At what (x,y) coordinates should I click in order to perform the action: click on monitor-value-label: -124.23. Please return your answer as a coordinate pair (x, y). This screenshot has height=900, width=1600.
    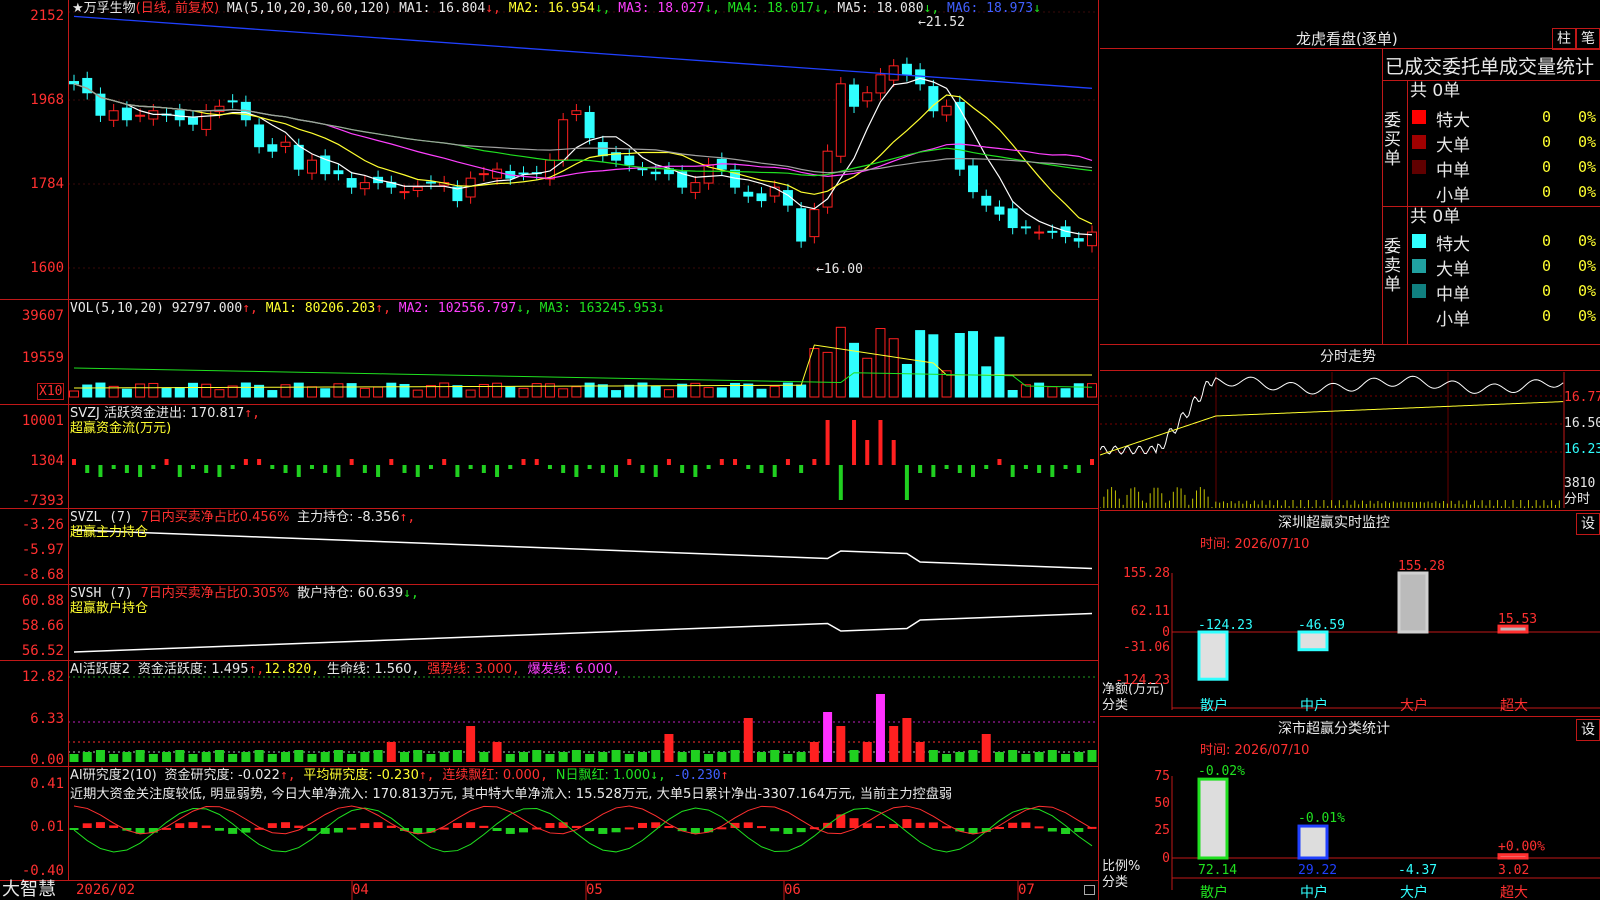
    Looking at the image, I should click on (1225, 625).